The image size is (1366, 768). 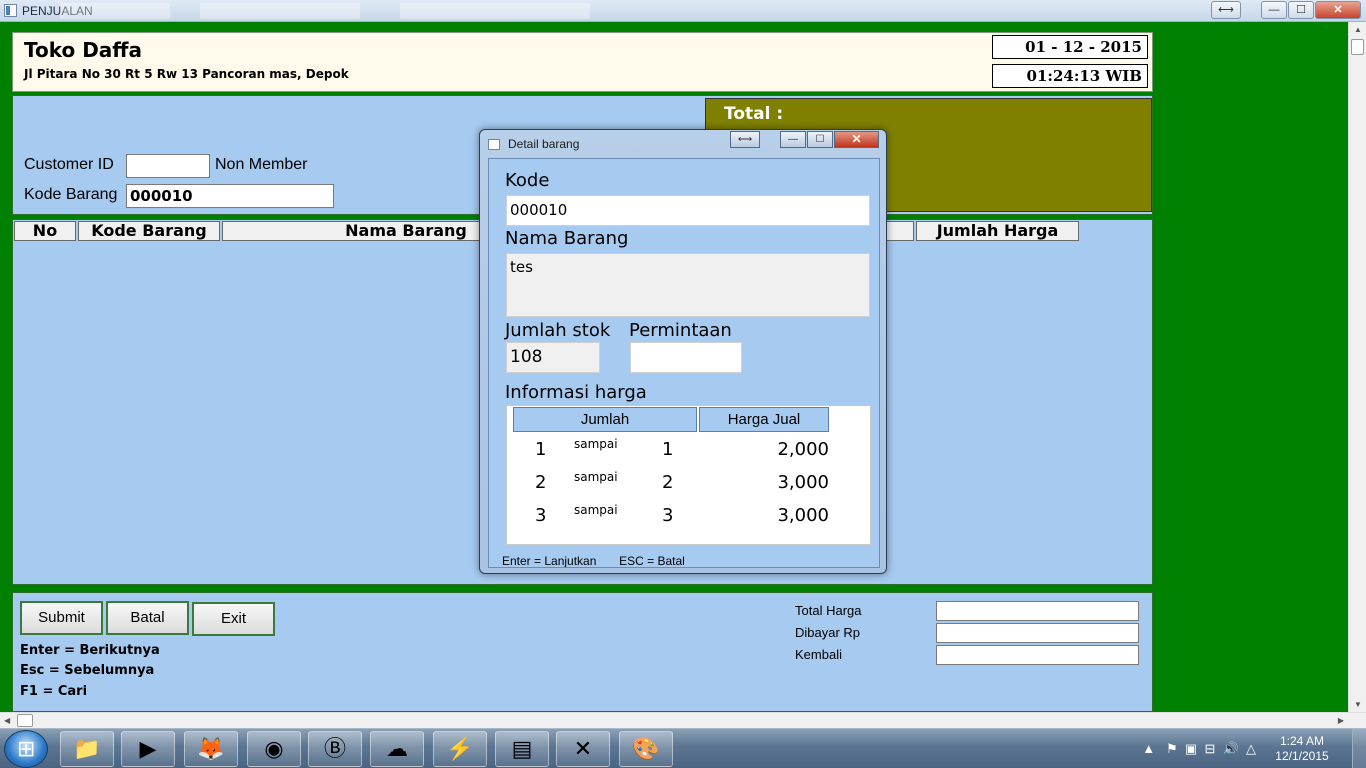 What do you see at coordinates (793, 139) in the screenshot?
I see `dialog-minimize-button: —` at bounding box center [793, 139].